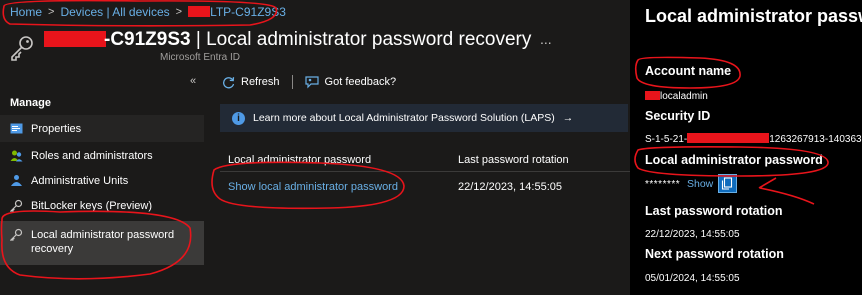  What do you see at coordinates (688, 71) in the screenshot?
I see `account-name-label: Account name` at bounding box center [688, 71].